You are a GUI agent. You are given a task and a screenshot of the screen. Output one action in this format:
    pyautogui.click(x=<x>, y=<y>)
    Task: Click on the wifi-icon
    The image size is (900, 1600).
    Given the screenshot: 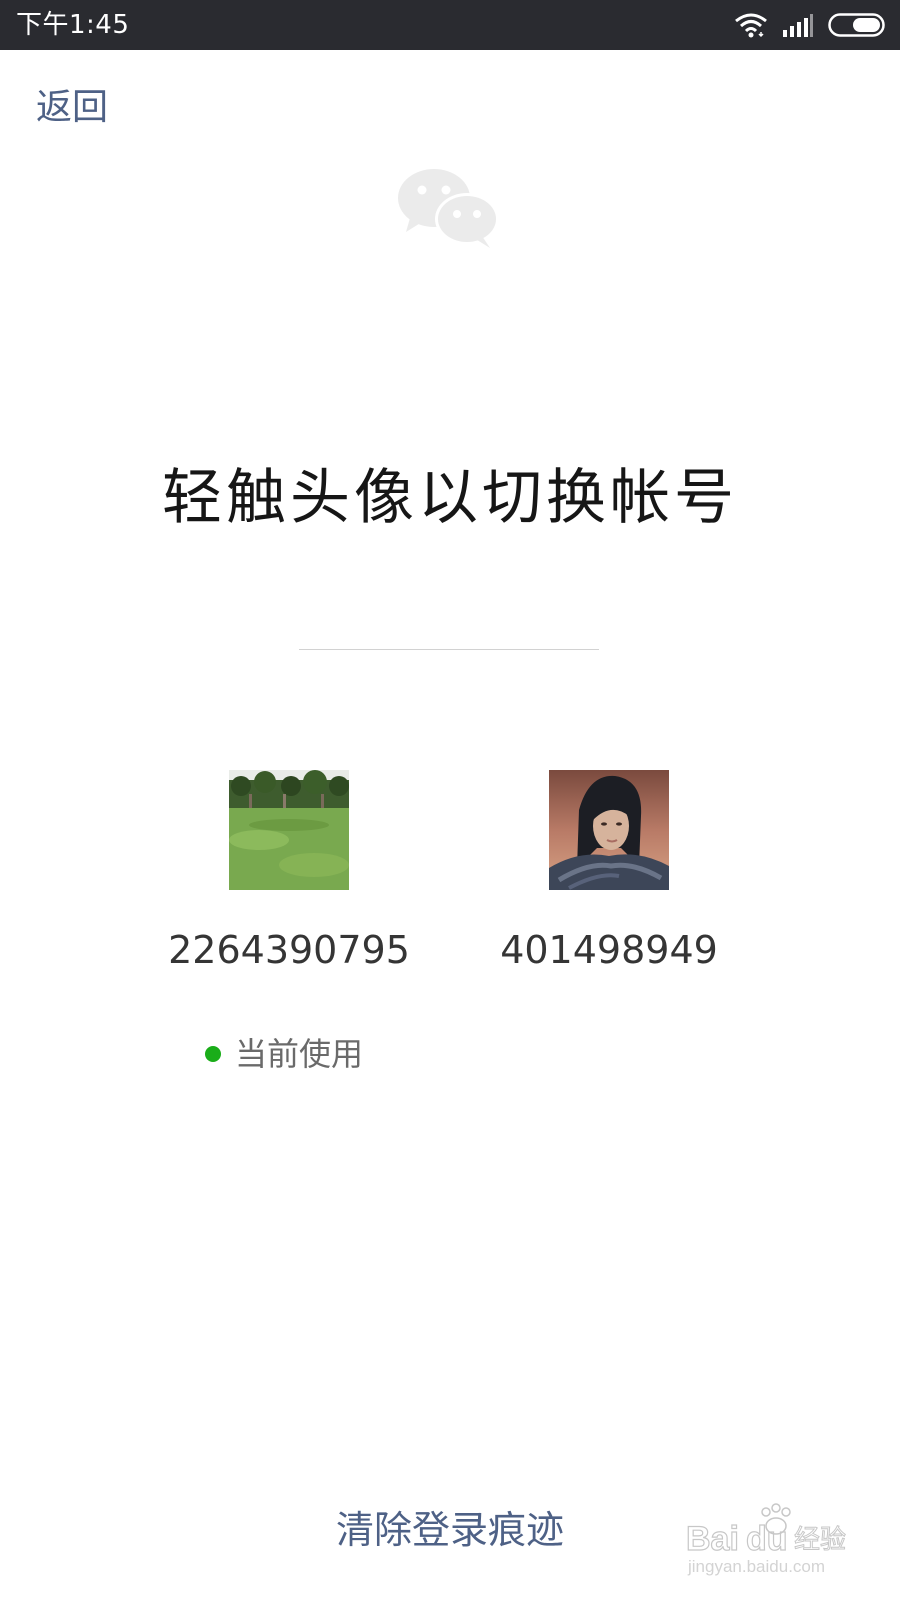 What is the action you would take?
    pyautogui.click(x=751, y=25)
    